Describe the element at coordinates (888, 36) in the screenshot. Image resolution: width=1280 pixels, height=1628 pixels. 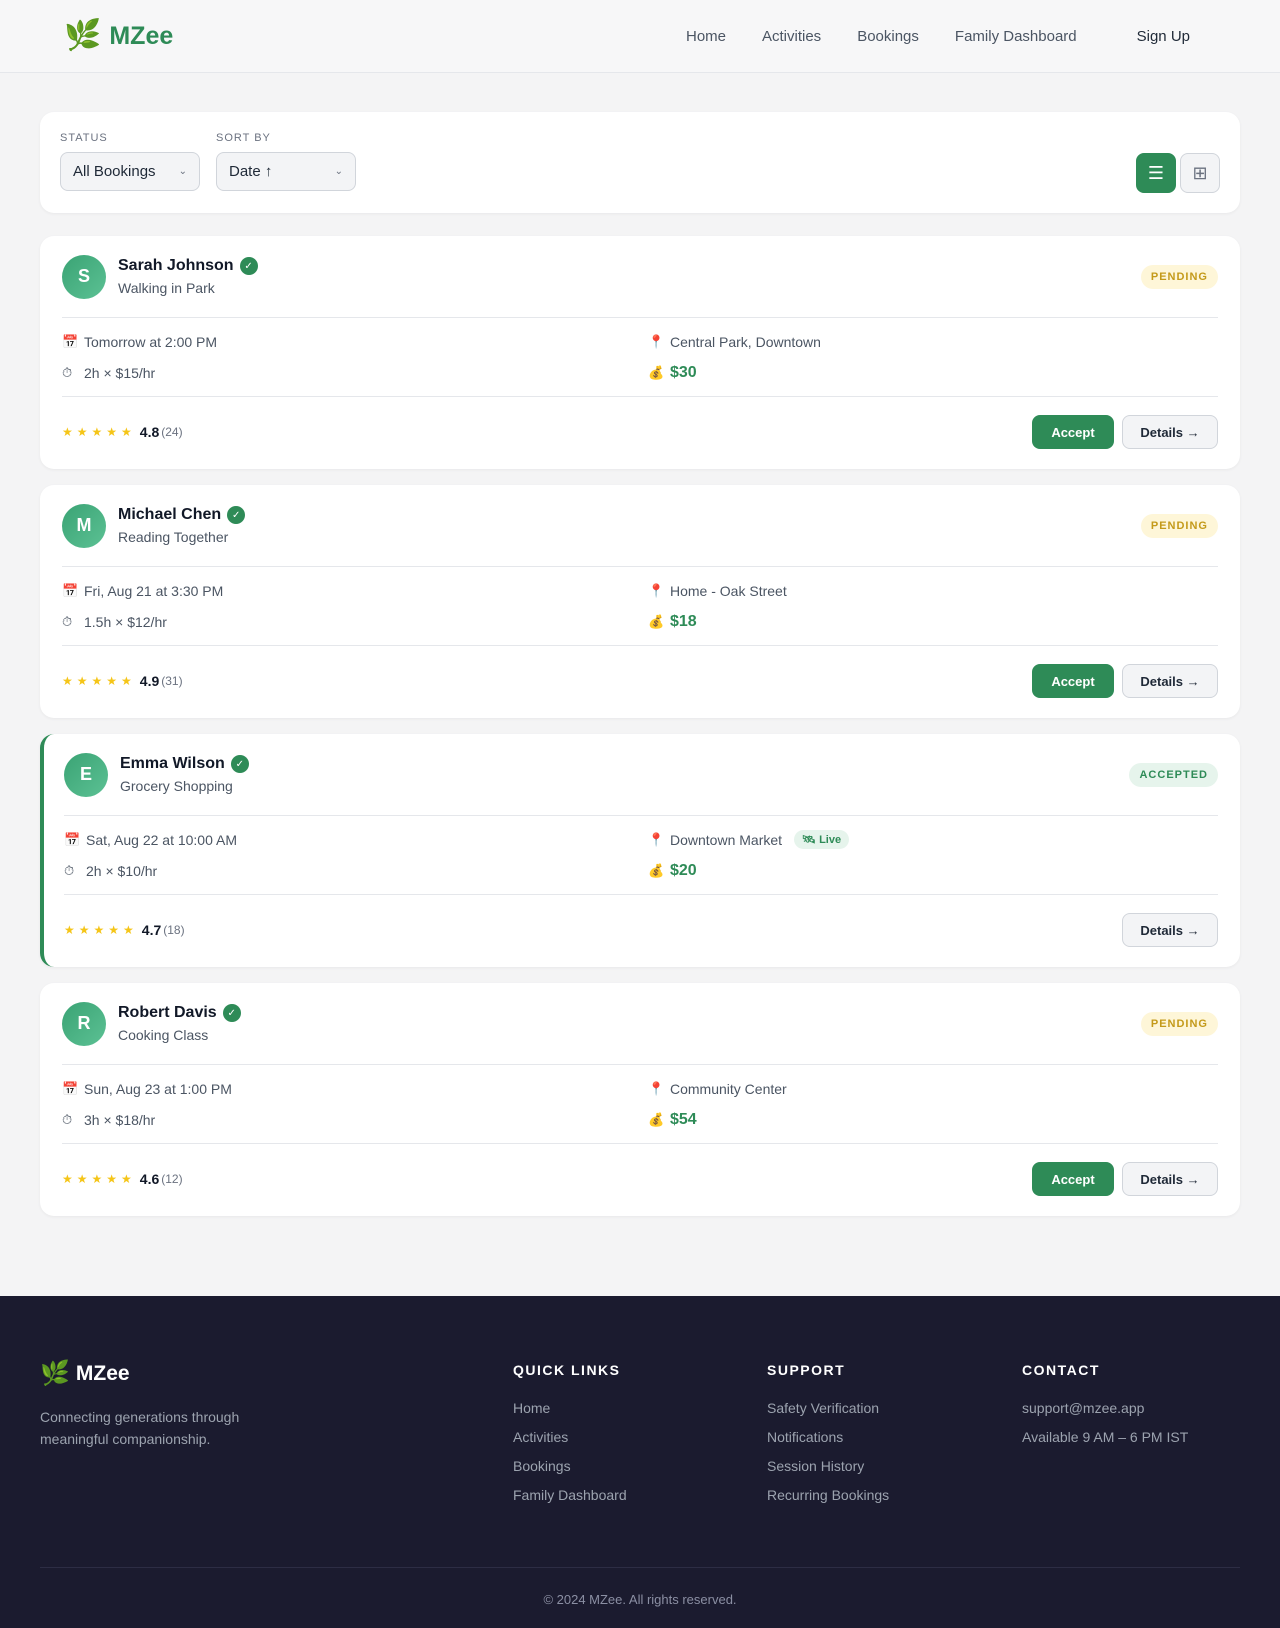
I see `nav-bookings: Bookings` at that location.